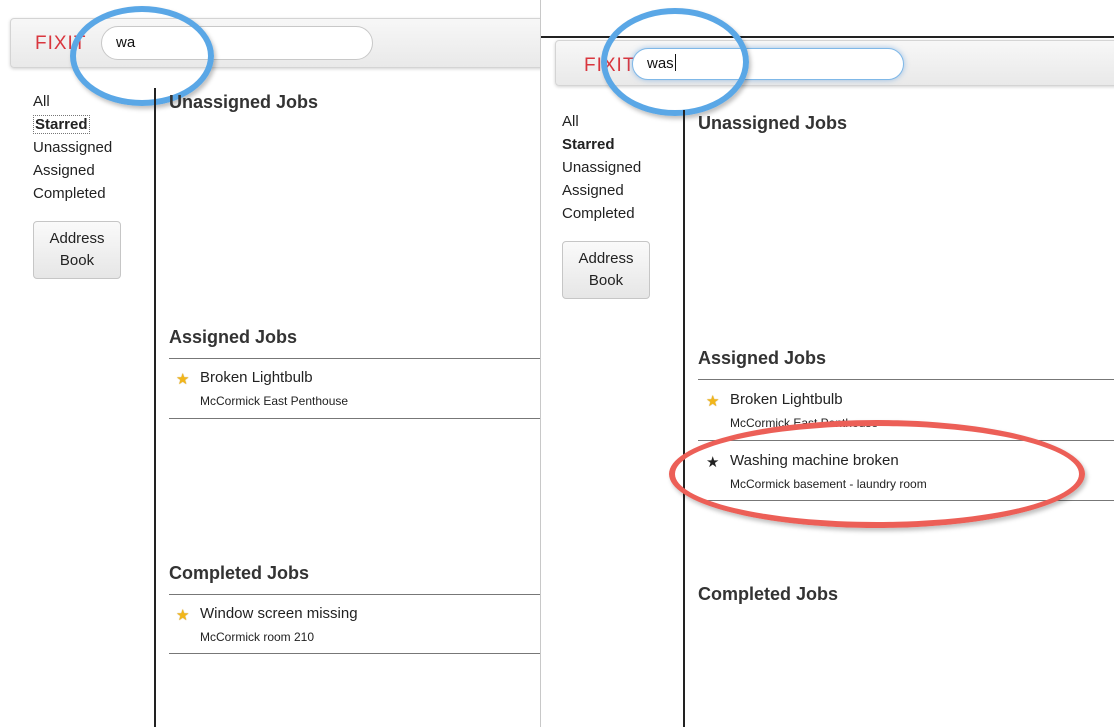 The width and height of the screenshot is (1114, 727). What do you see at coordinates (126, 42) in the screenshot?
I see `search-value: wa` at bounding box center [126, 42].